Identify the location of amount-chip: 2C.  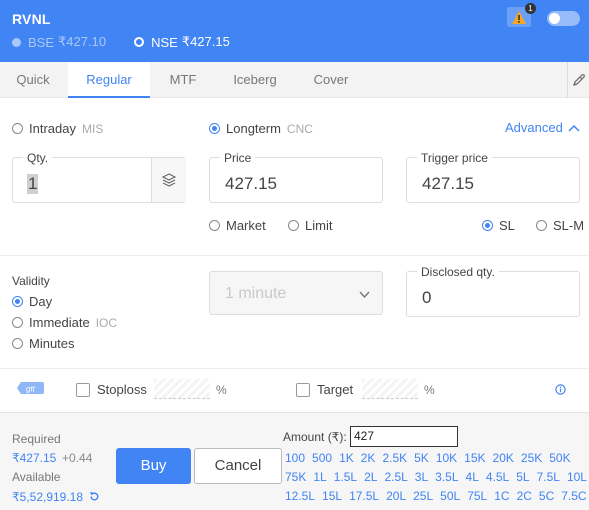
(524, 496).